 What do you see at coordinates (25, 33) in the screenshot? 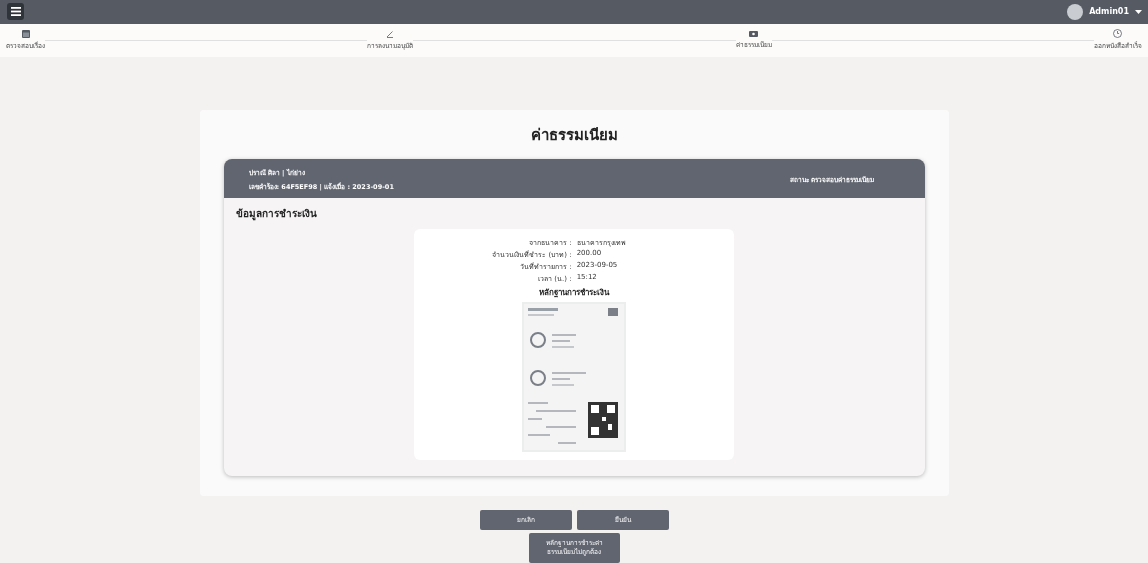
I see `calendar-icon` at bounding box center [25, 33].